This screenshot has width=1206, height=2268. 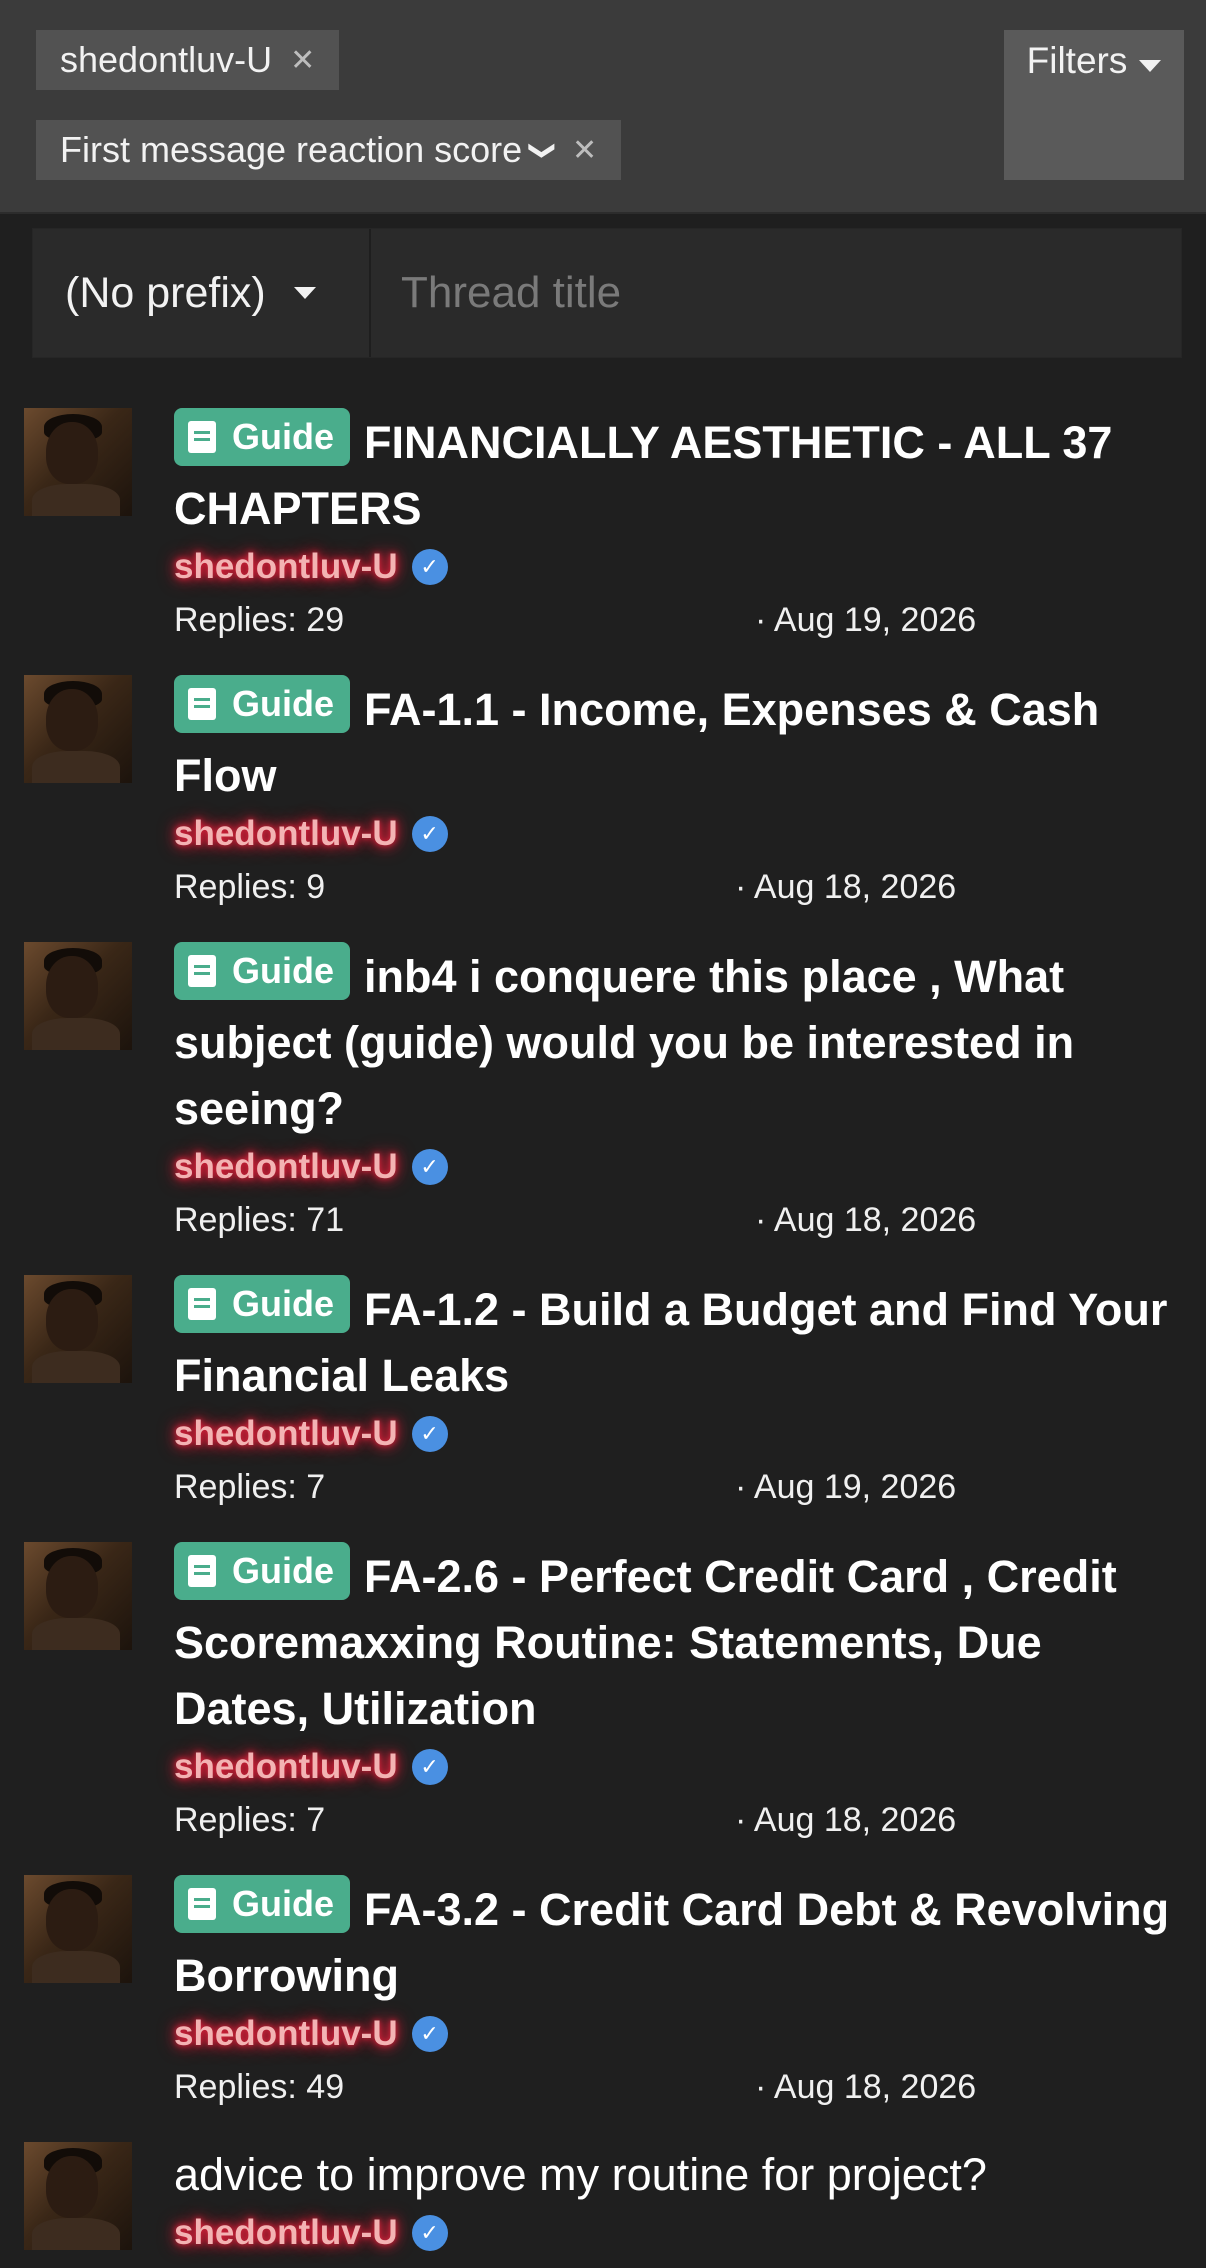 I want to click on thread-title-input, so click(x=776, y=293).